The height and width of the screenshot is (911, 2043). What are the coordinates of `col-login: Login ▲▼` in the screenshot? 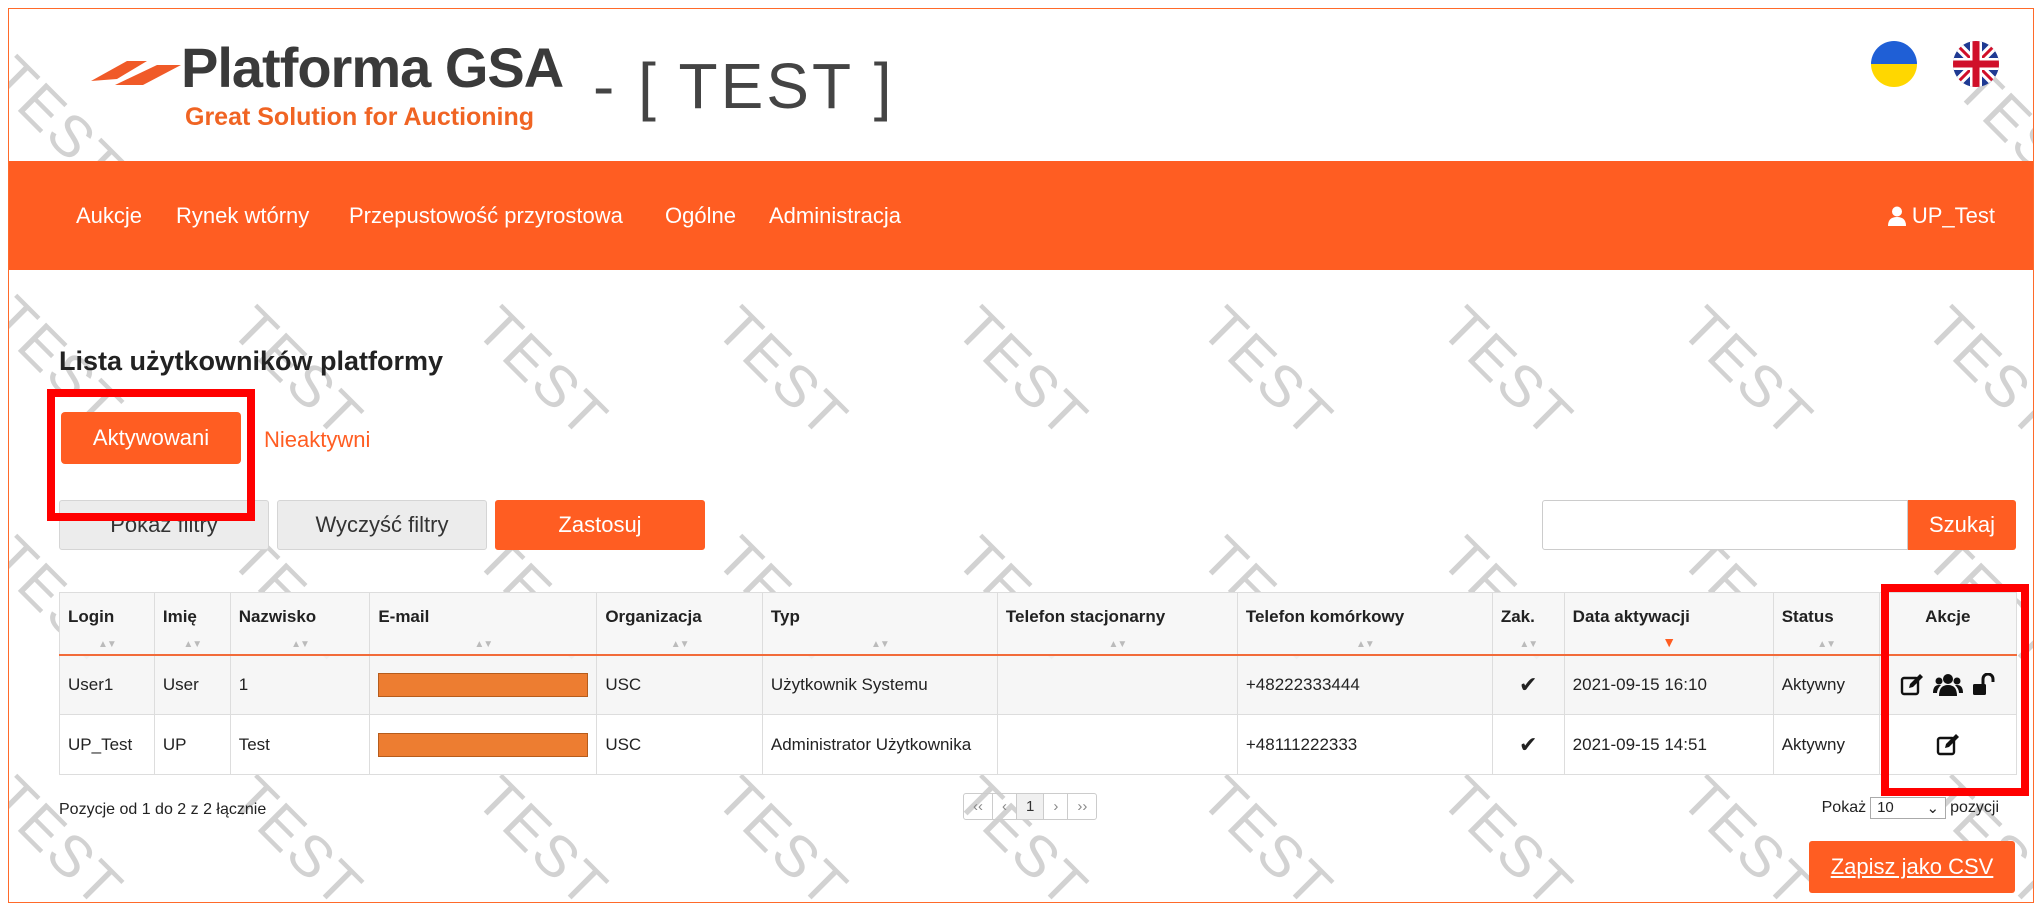 It's located at (107, 624).